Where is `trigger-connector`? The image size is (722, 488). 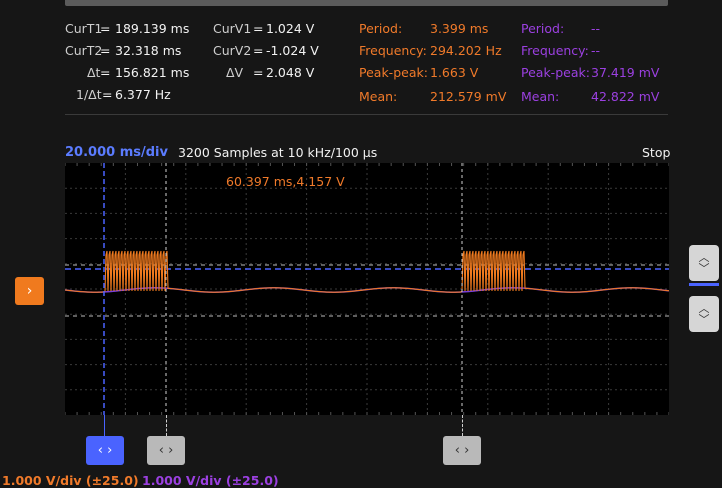
trigger-connector is located at coordinates (463, 425).